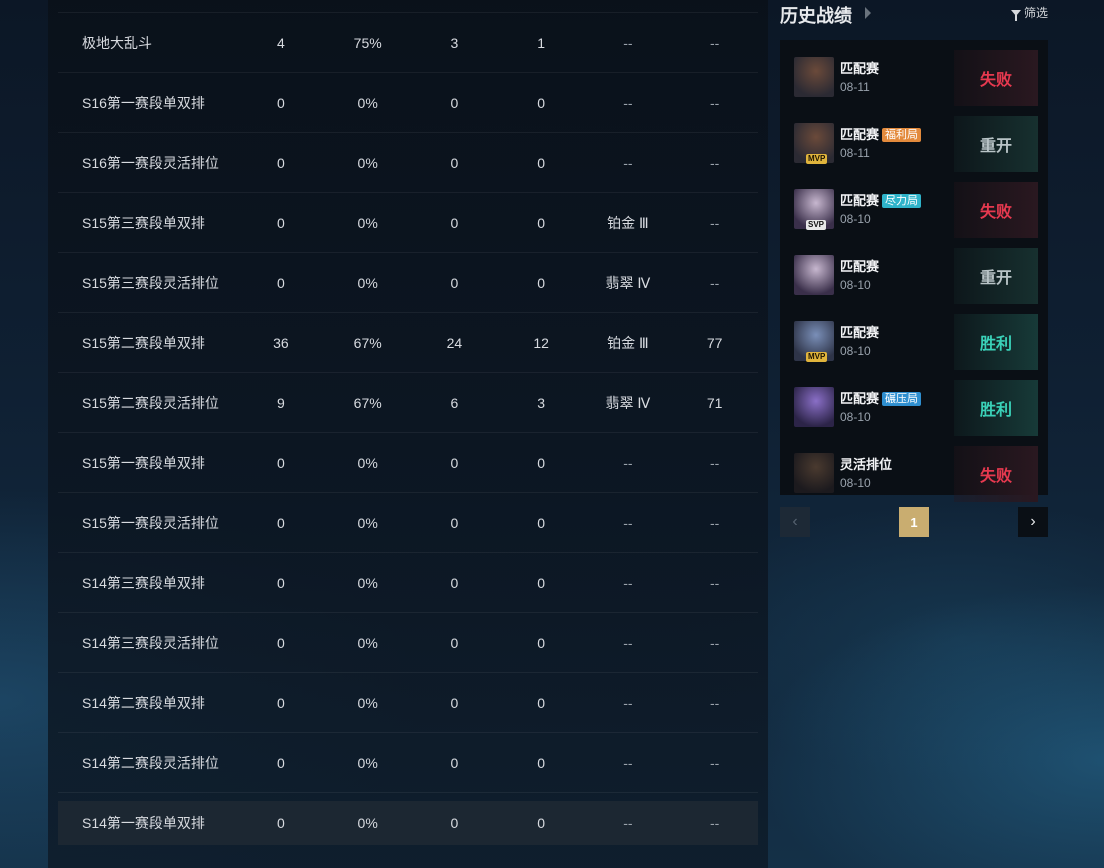  What do you see at coordinates (150, 762) in the screenshot?
I see `queue-name: S14第二赛段灵活排位` at bounding box center [150, 762].